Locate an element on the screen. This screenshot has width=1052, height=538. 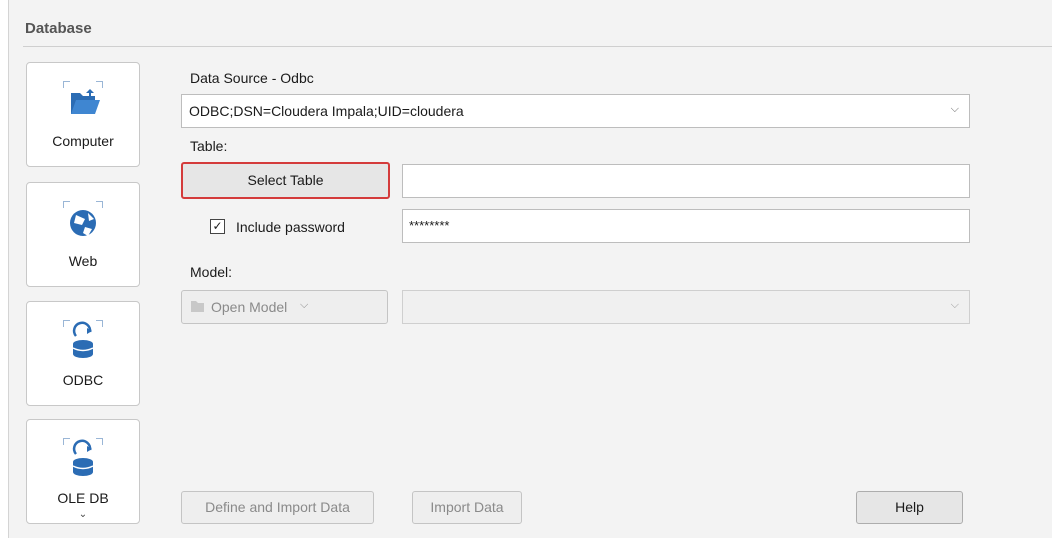
select-table-button: Select Table is located at coordinates (285, 180).